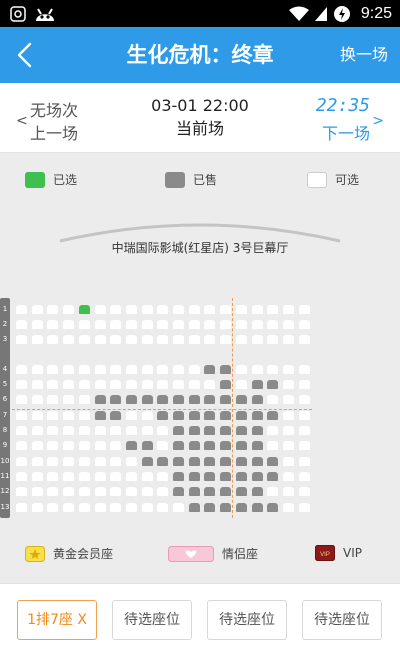 The image size is (400, 651). What do you see at coordinates (84, 309) in the screenshot?
I see `seat-selected` at bounding box center [84, 309].